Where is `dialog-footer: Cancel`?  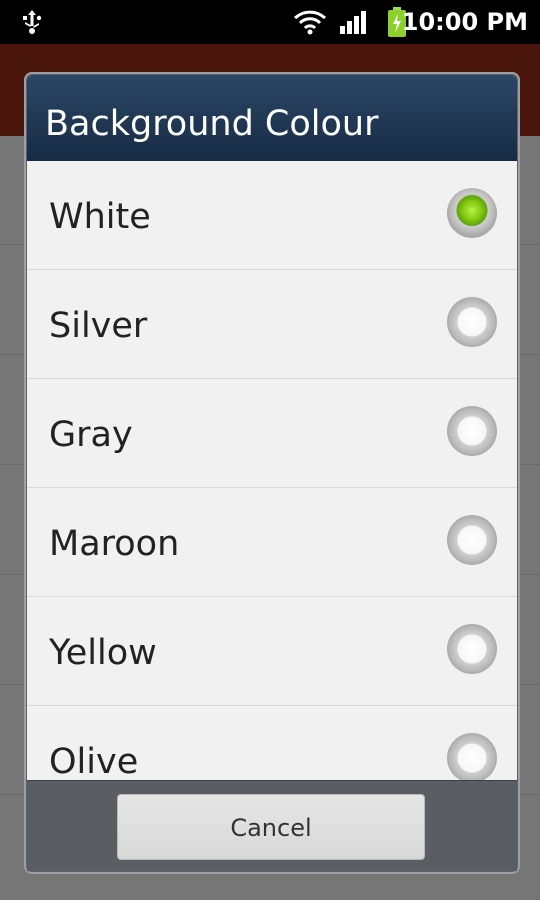
dialog-footer: Cancel is located at coordinates (272, 825).